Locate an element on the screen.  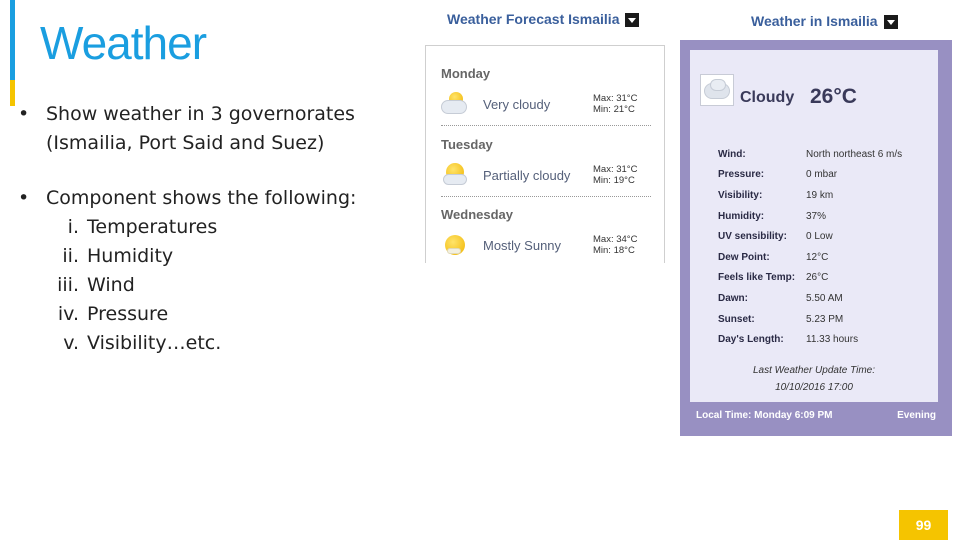
component-label: Visibility…etc. is located at coordinates (154, 343).